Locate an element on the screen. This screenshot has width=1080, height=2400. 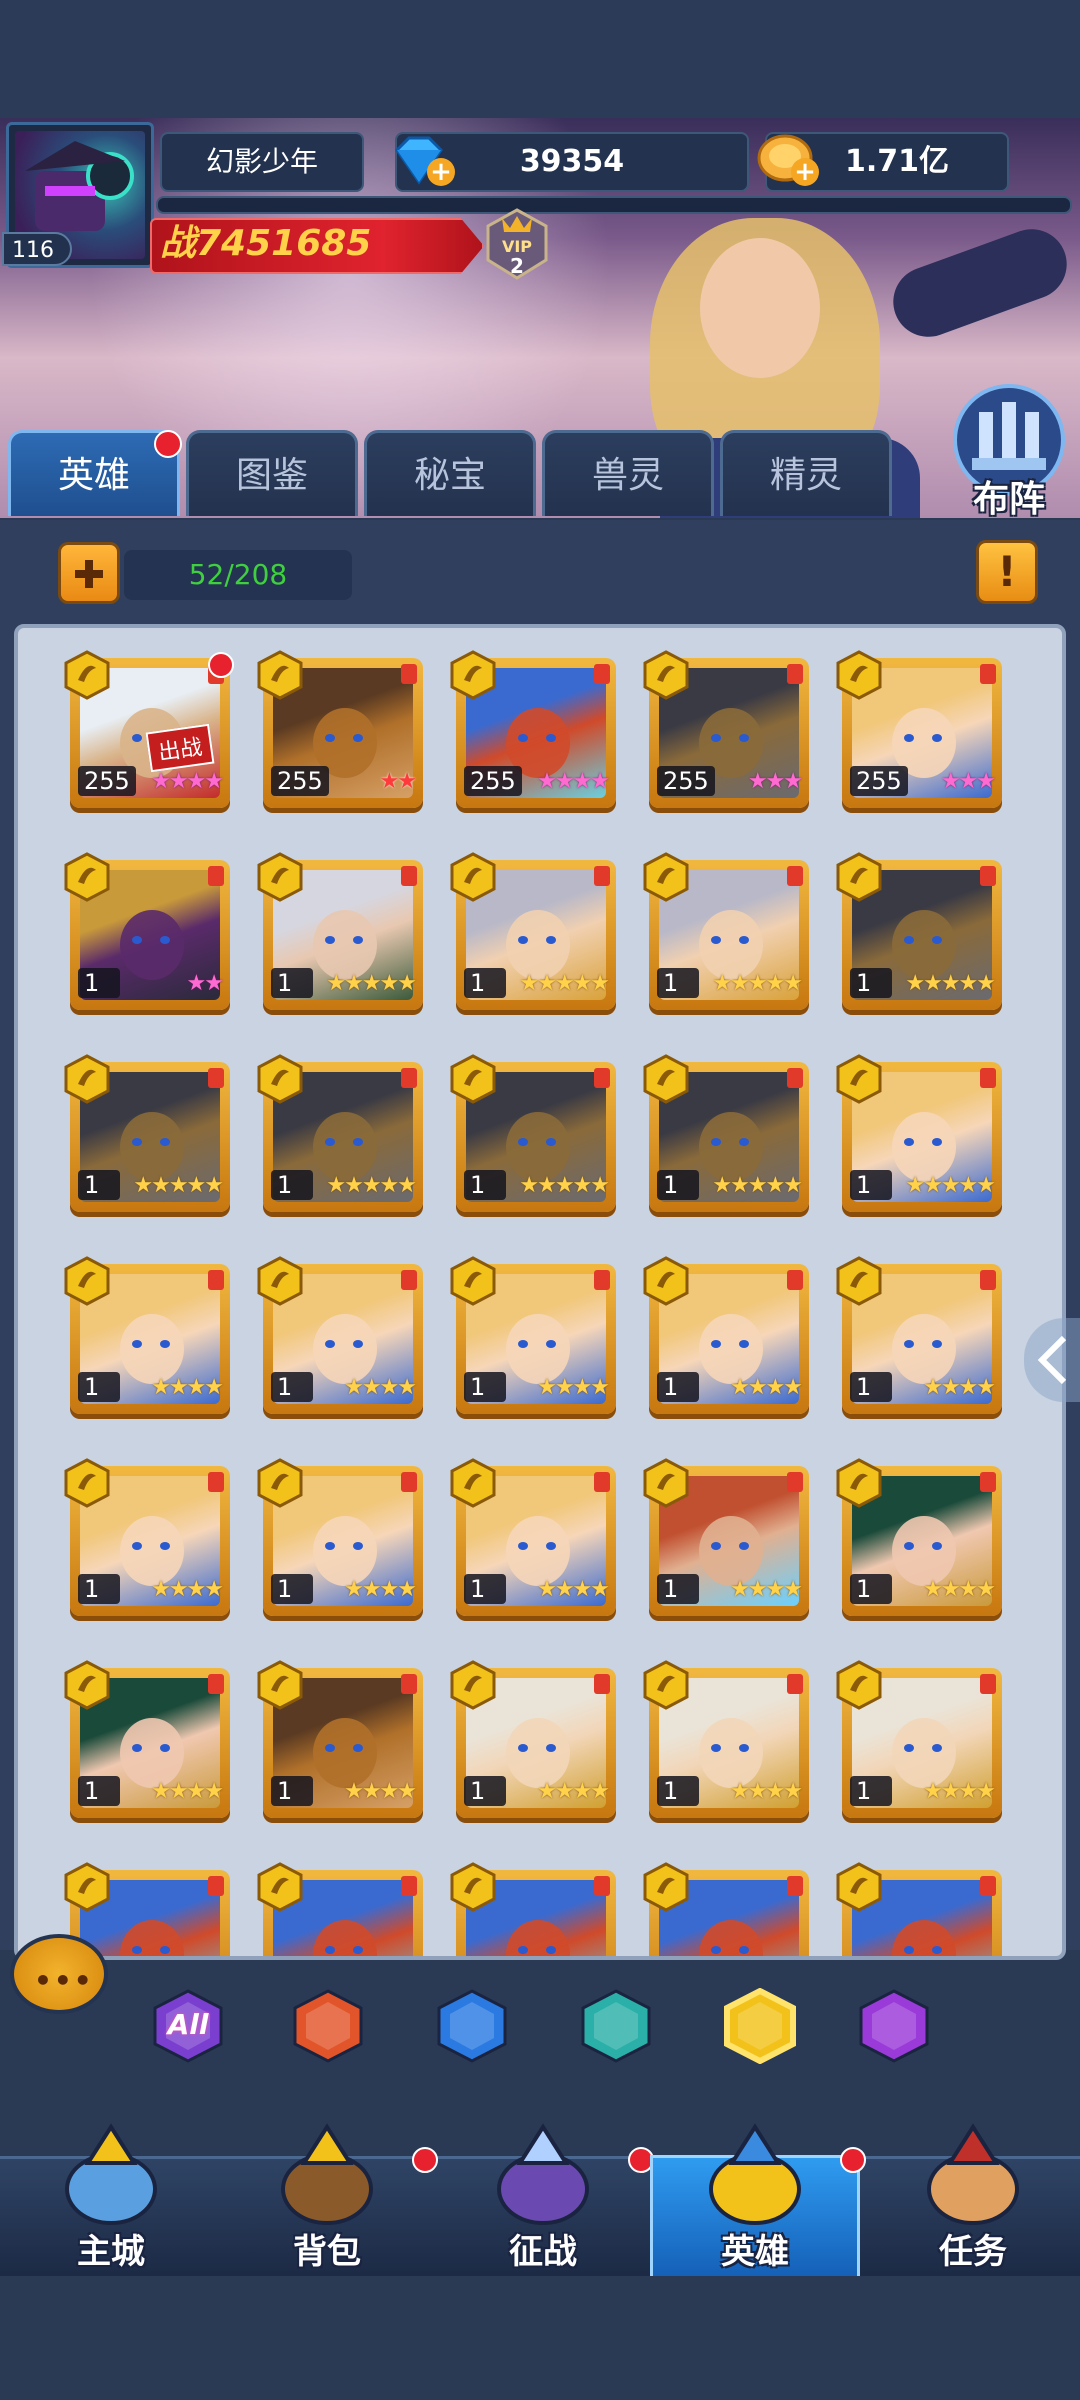
player-info-row: 幻影少年 + 39354 + 1.71亿 is located at coordinates (610, 160).